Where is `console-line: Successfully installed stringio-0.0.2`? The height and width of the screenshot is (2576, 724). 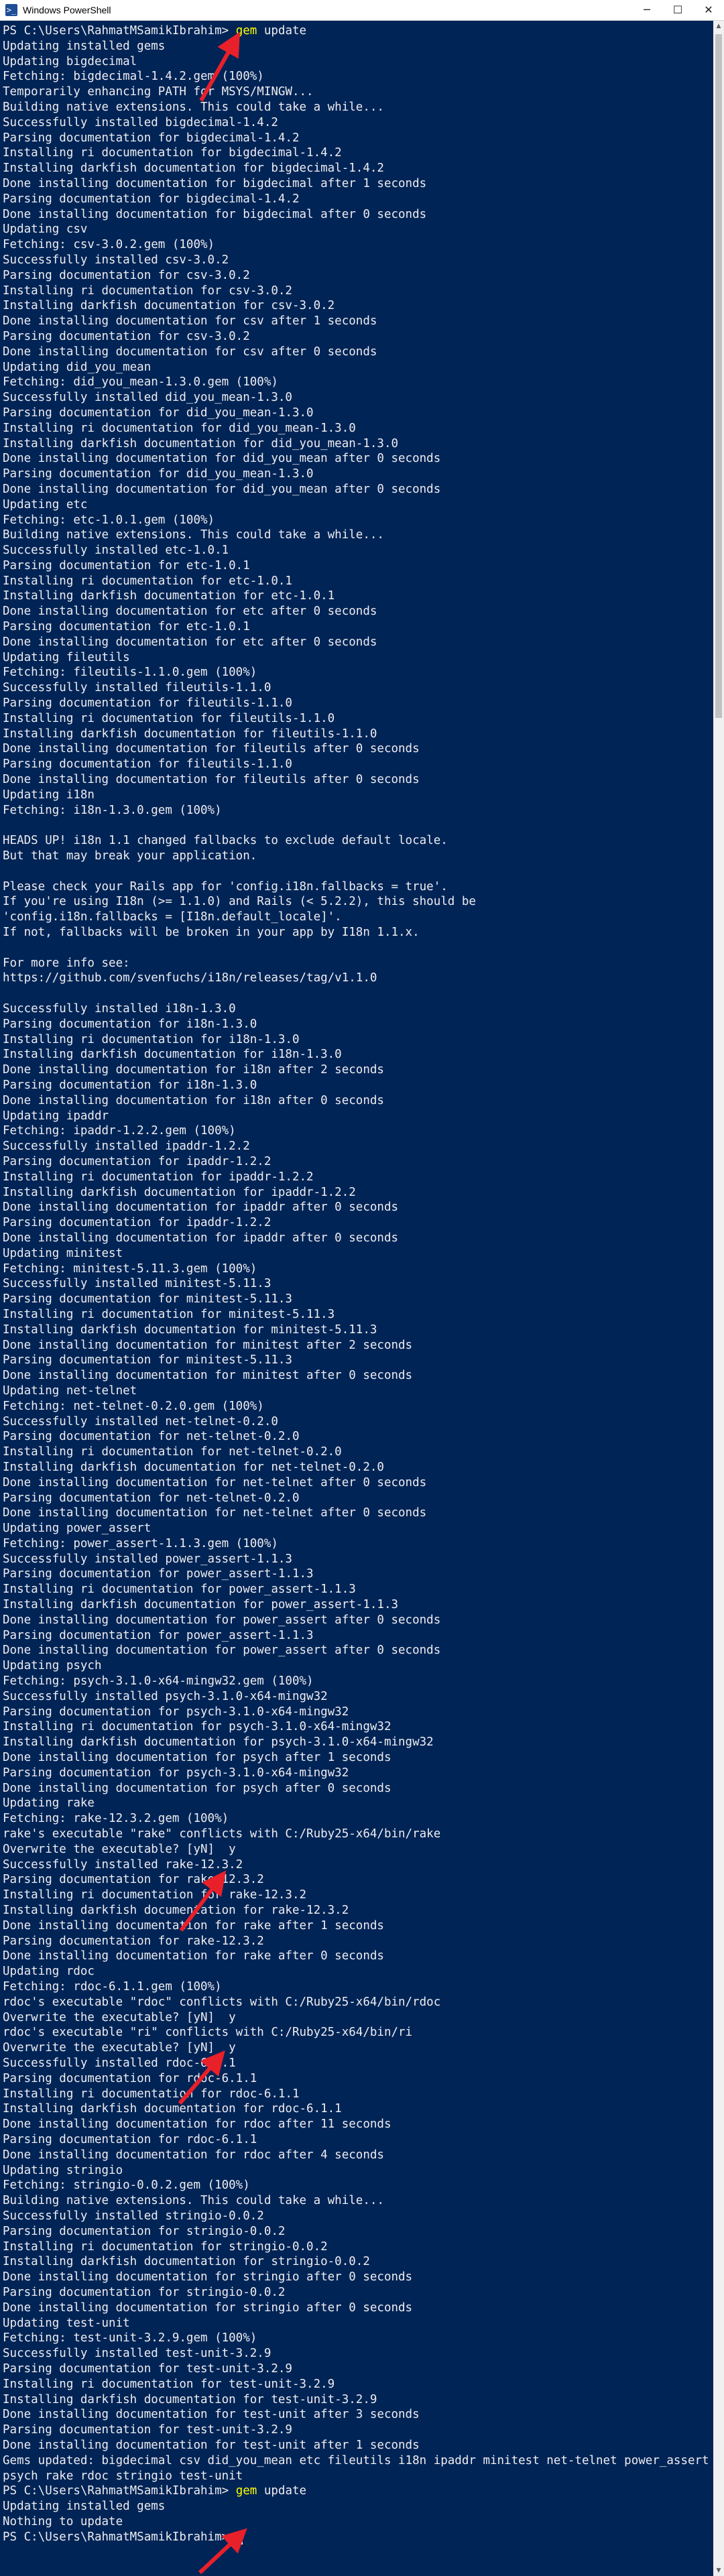 console-line: Successfully installed stringio-0.0.2 is located at coordinates (133, 2216).